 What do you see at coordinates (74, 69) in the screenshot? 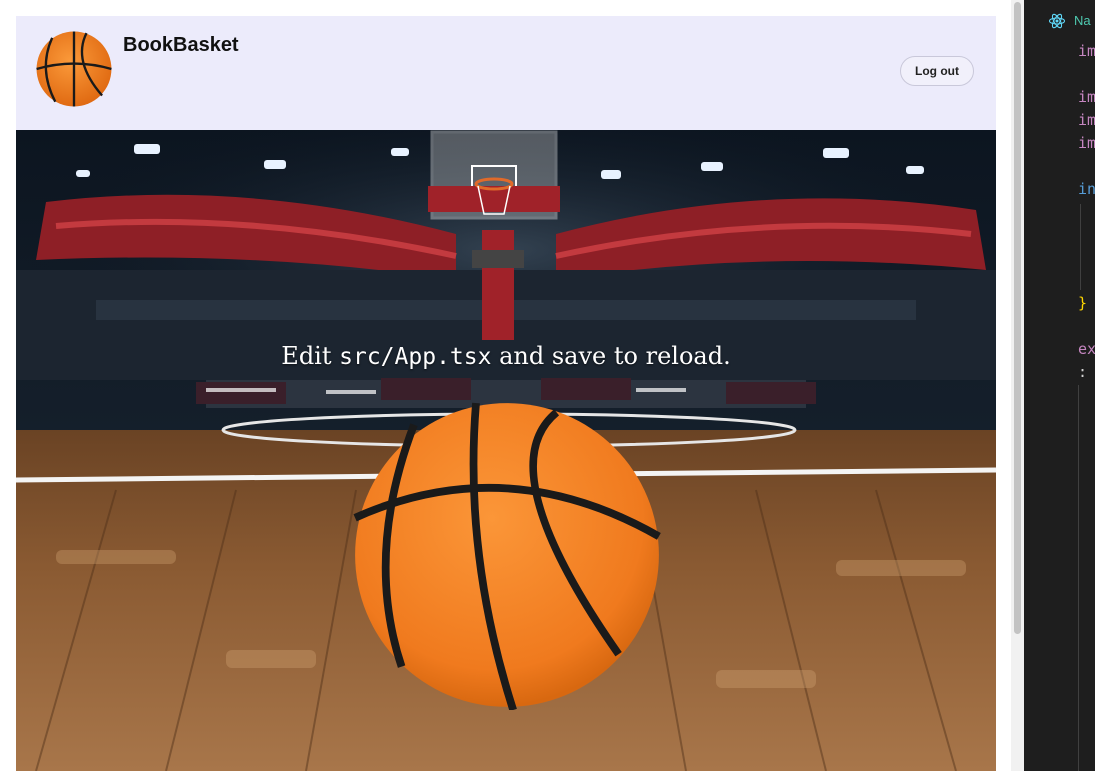
I see `basketball-icon` at bounding box center [74, 69].